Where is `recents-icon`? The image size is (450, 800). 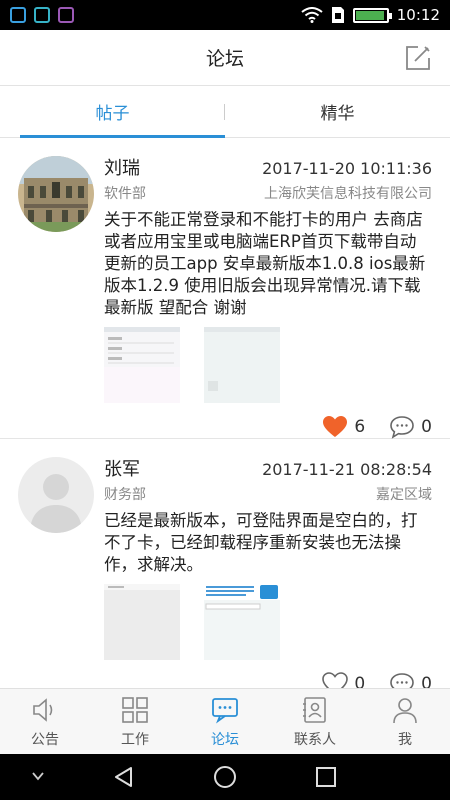 recents-icon is located at coordinates (326, 777).